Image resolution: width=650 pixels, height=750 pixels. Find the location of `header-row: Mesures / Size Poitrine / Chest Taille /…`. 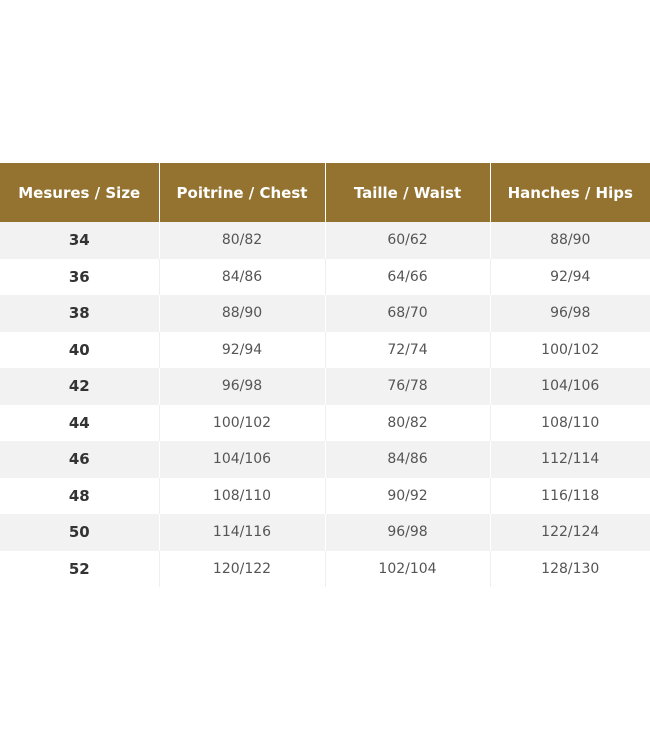

header-row: Mesures / Size Poitrine / Chest Taille /… is located at coordinates (325, 192).